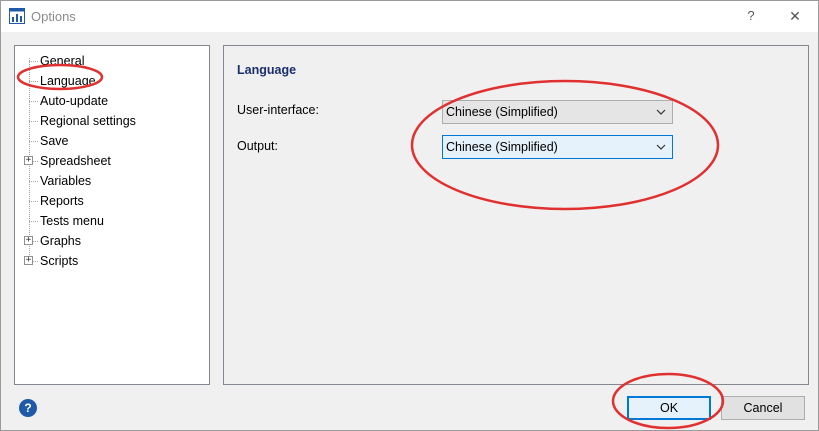 Image resolution: width=819 pixels, height=431 pixels. I want to click on app-icon, so click(17, 16).